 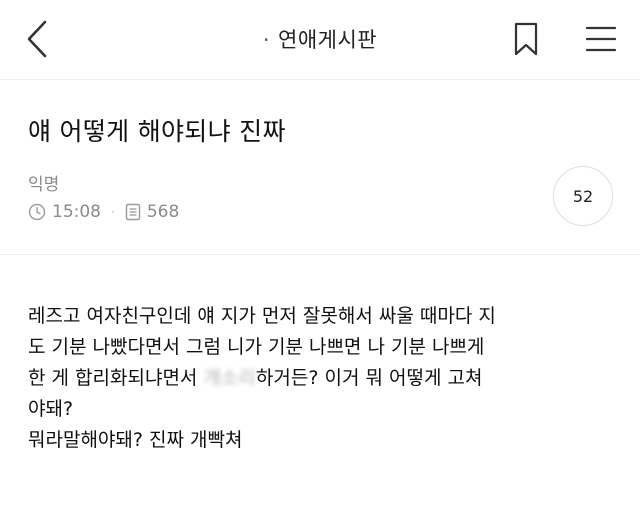 I want to click on comment-count-button: 52, so click(x=583, y=196).